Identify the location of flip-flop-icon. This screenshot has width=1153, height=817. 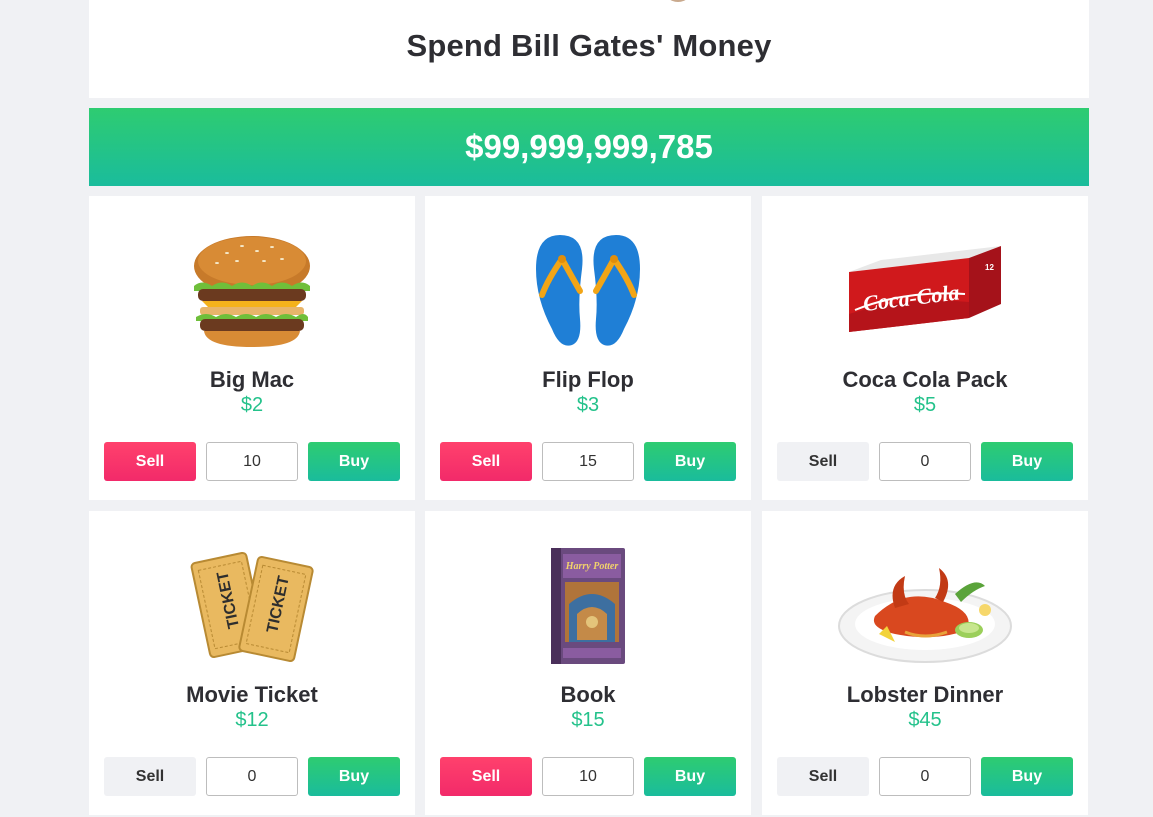
(588, 291).